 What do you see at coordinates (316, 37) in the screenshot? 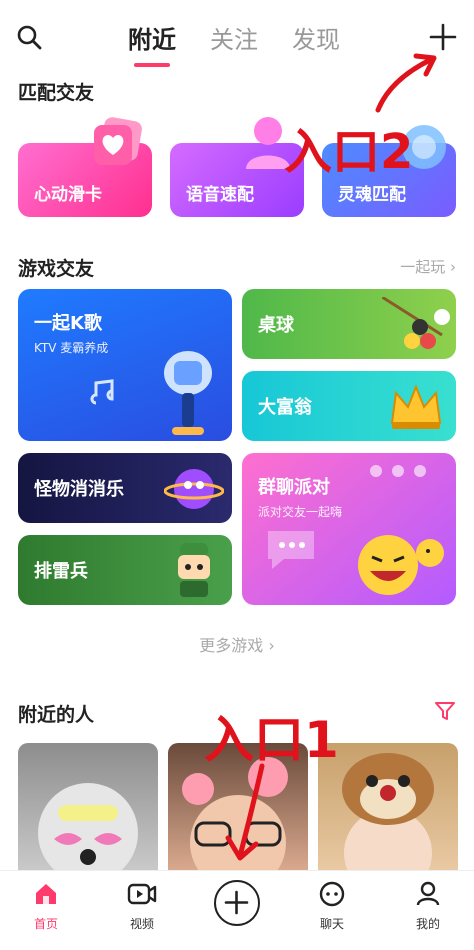
I see `tab-discover: 发现` at bounding box center [316, 37].